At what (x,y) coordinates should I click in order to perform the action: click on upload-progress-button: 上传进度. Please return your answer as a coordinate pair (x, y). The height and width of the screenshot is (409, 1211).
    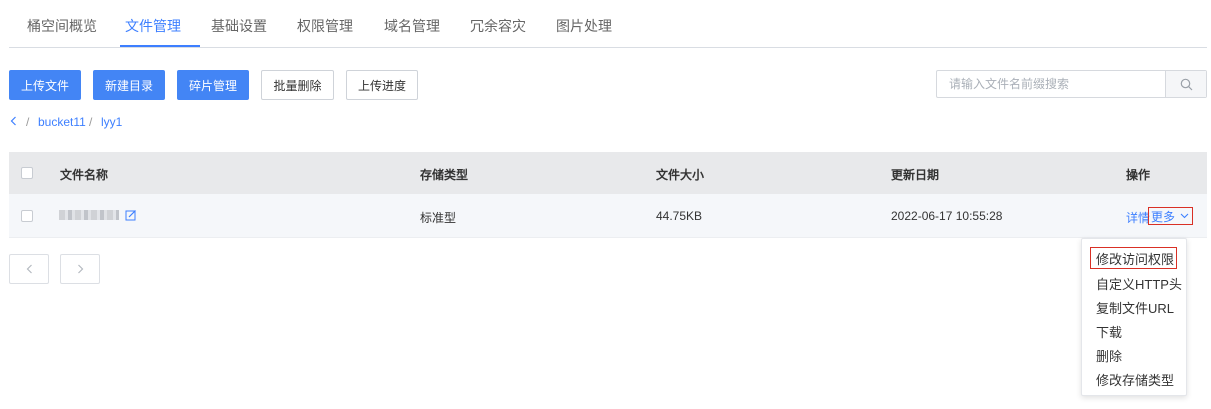
    Looking at the image, I should click on (382, 85).